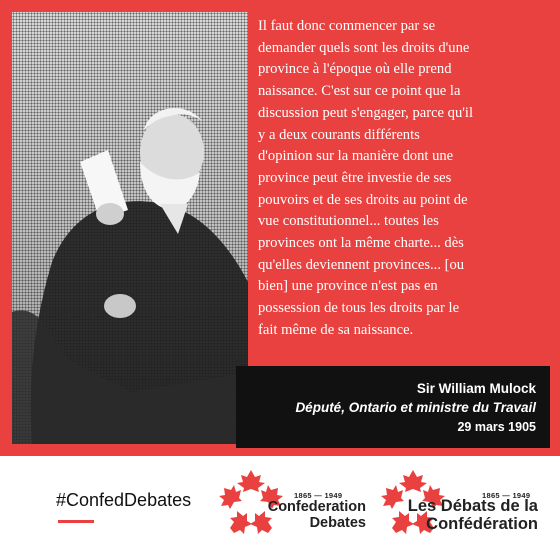 This screenshot has height=560, width=560. What do you see at coordinates (76, 521) in the screenshot?
I see `hashtag-underline` at bounding box center [76, 521].